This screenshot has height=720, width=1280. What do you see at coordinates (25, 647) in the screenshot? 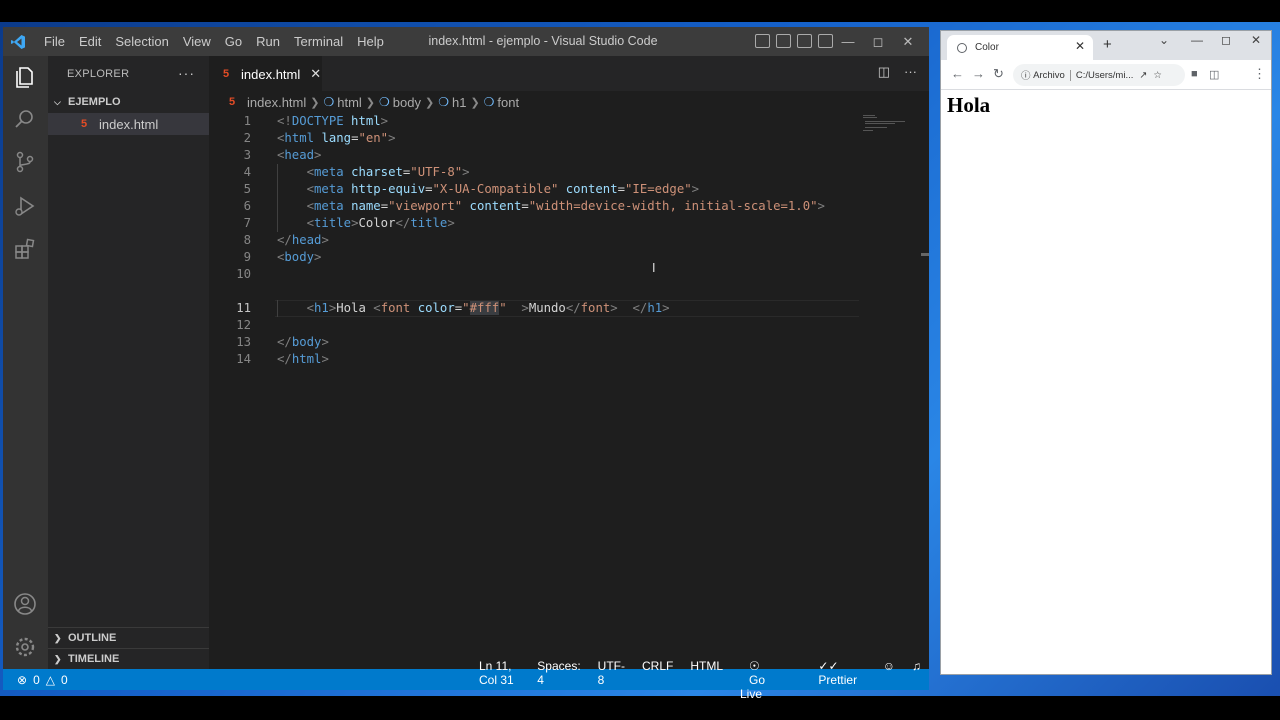
I see `manage-gear-icon` at bounding box center [25, 647].